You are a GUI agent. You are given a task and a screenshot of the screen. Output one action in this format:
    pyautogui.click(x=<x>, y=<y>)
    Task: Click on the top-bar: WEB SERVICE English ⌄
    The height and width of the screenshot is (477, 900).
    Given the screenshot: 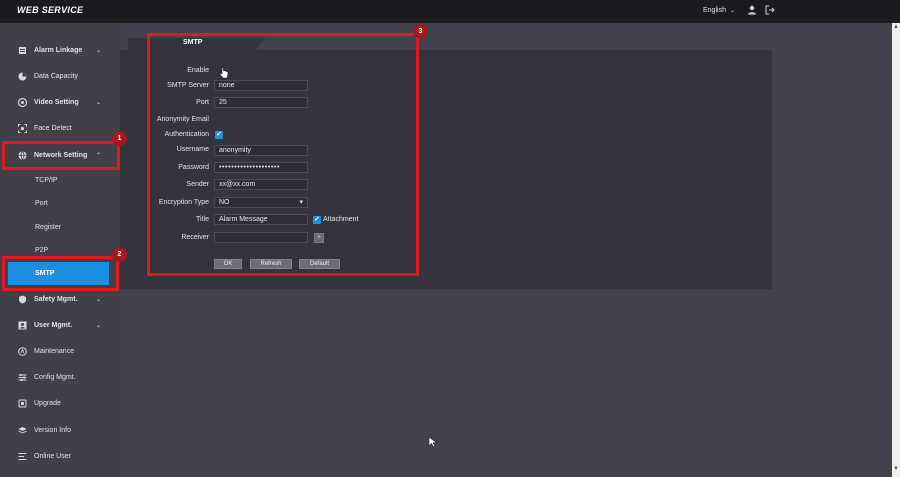 What is the action you would take?
    pyautogui.click(x=450, y=11)
    